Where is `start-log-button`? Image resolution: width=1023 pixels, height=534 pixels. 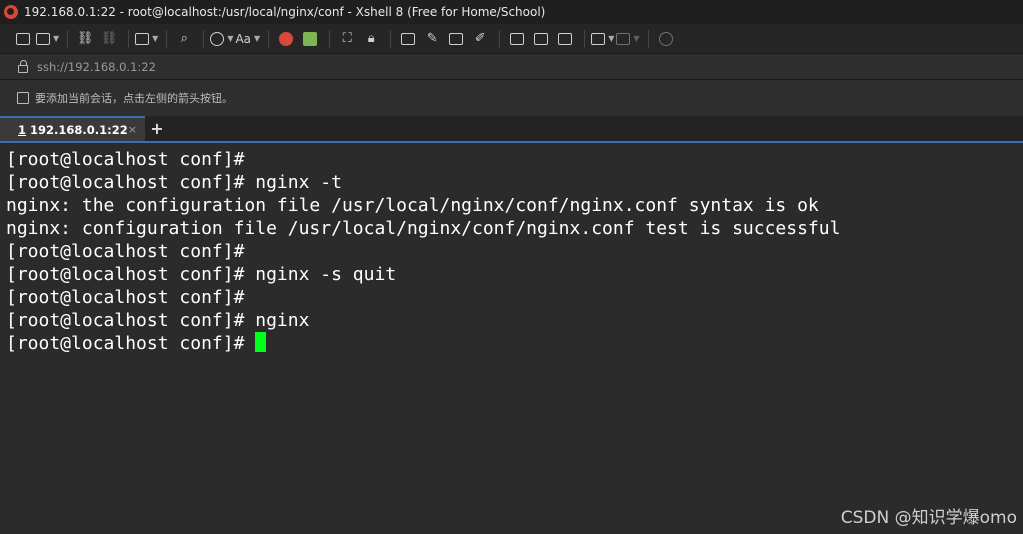 start-log-button is located at coordinates (517, 39).